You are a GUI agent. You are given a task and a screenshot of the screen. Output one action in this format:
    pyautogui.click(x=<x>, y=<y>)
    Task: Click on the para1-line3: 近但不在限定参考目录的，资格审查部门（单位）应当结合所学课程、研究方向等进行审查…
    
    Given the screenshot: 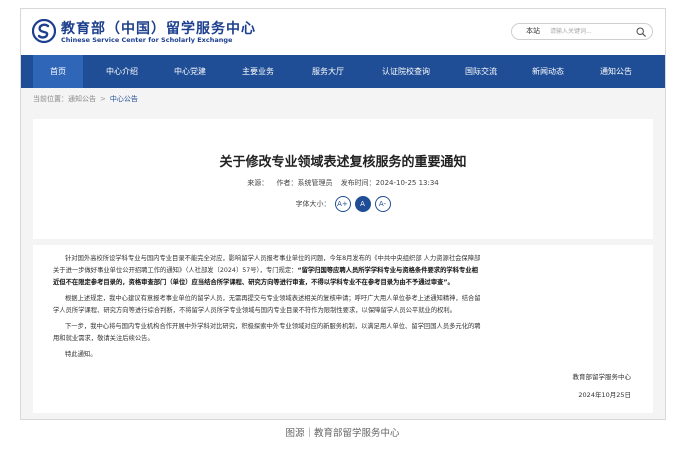 What is the action you would take?
    pyautogui.click(x=345, y=283)
    